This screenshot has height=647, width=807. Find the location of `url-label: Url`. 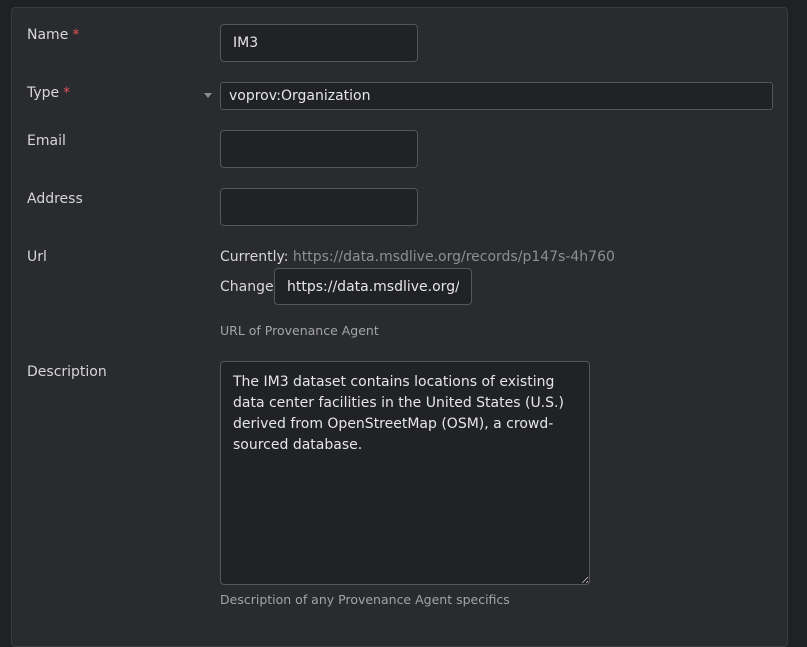

url-label: Url is located at coordinates (37, 257).